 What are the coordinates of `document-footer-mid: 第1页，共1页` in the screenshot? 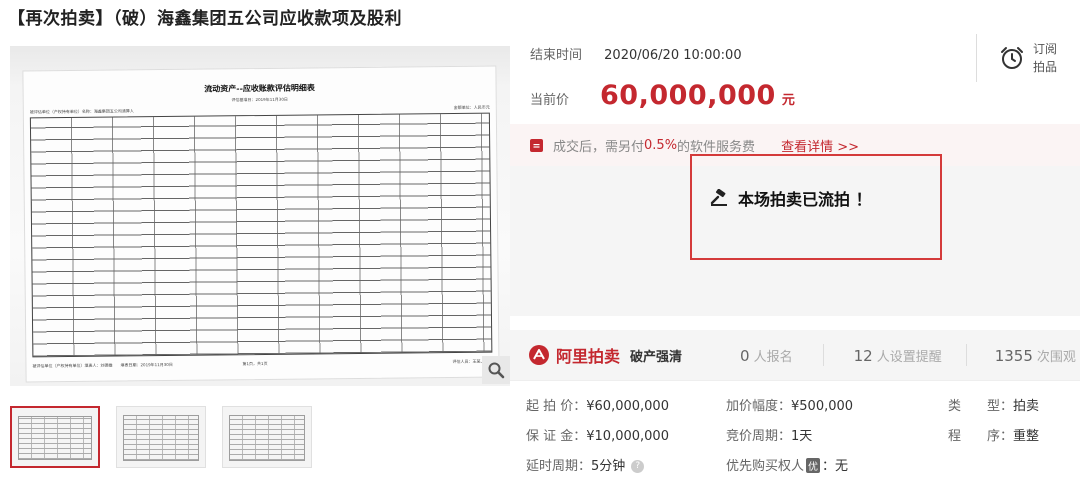 It's located at (255, 363).